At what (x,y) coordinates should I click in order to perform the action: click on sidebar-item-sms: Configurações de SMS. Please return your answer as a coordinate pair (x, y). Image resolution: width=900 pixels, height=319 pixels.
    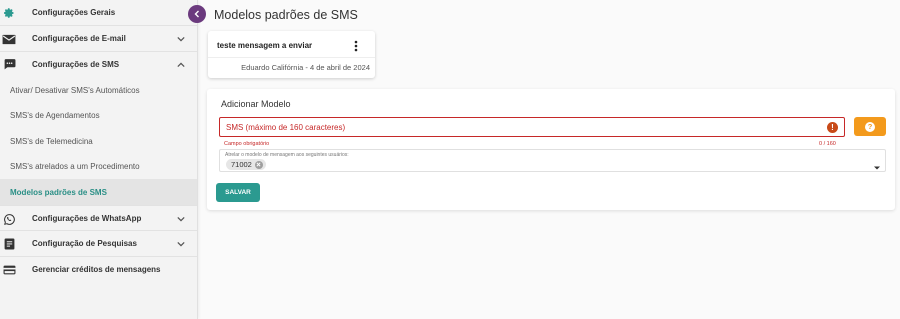
    Looking at the image, I should click on (98, 64).